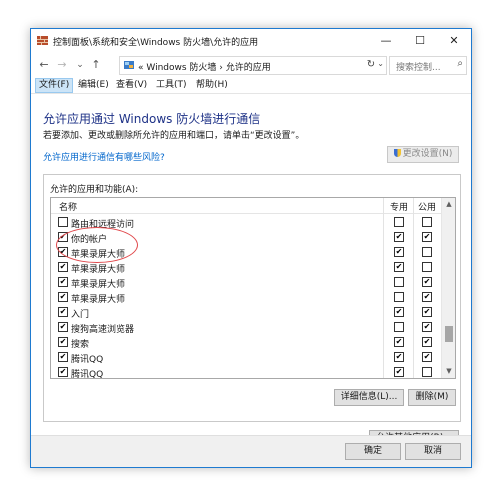 Image resolution: width=500 pixels, height=497 pixels. What do you see at coordinates (246, 357) in the screenshot?
I see `table-row: ✔ 腾讯QQ ✔ ✔` at bounding box center [246, 357].